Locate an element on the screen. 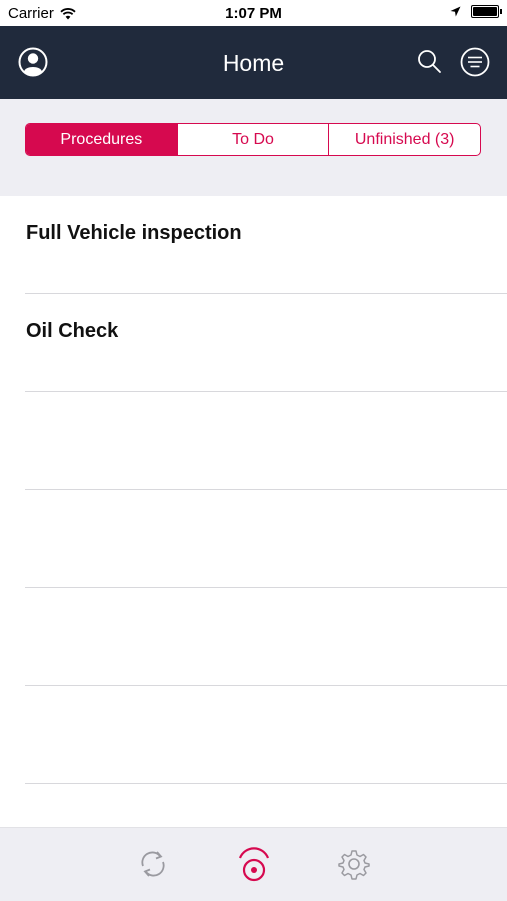 This screenshot has width=507, height=901. list-item-label: Full Vehicle inspection is located at coordinates (134, 233).